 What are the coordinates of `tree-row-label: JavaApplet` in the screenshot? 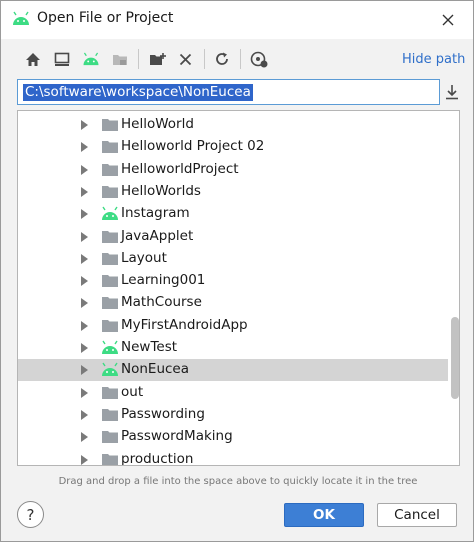 It's located at (157, 235).